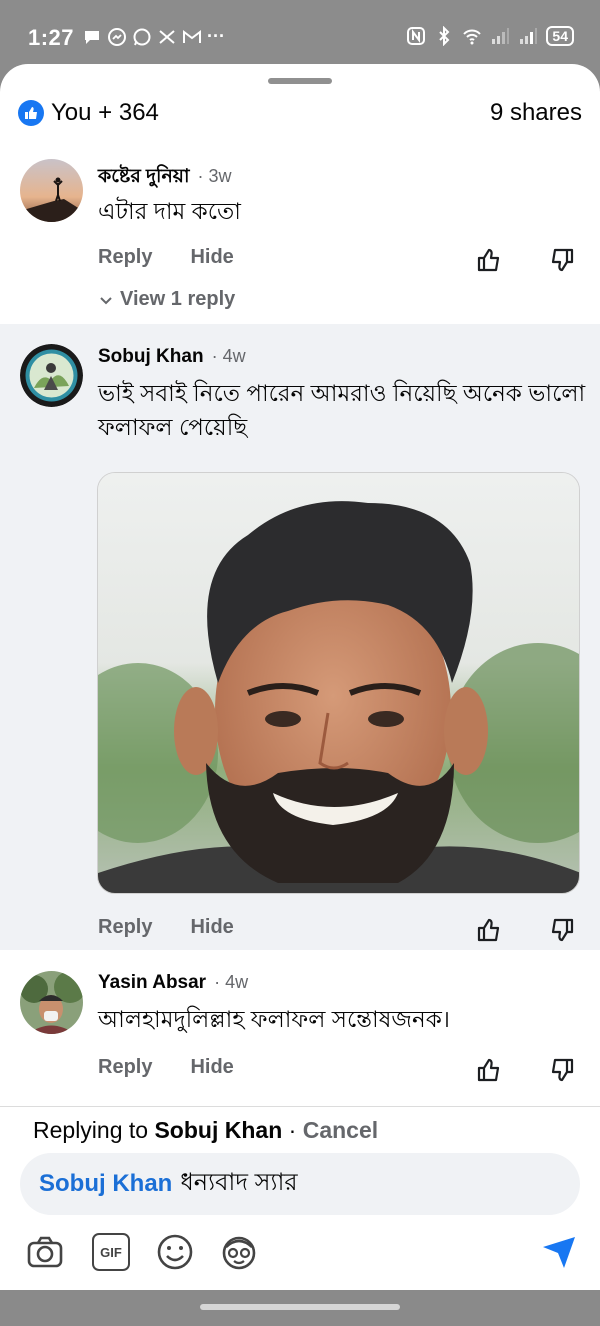 The image size is (600, 1326). Describe the element at coordinates (117, 36) in the screenshot. I see `messenger-icon` at that location.